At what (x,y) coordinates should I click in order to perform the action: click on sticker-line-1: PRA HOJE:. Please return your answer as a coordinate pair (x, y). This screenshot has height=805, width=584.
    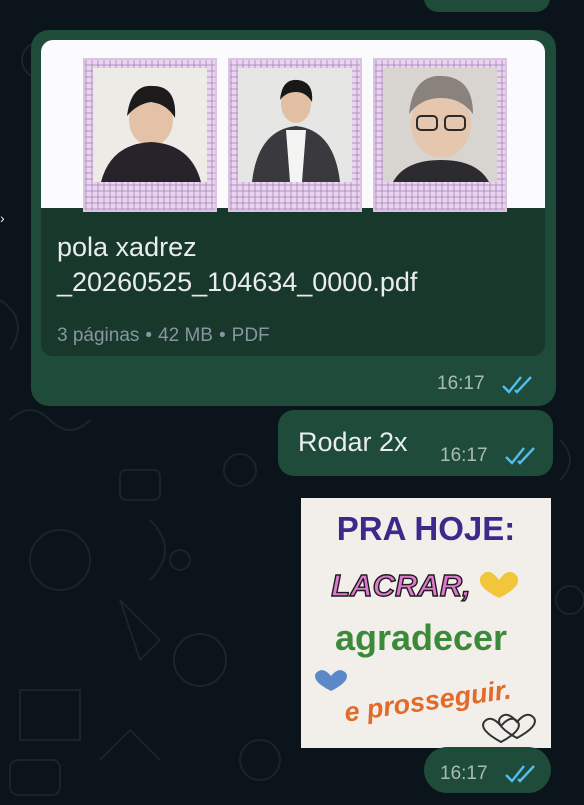
    Looking at the image, I should click on (426, 528).